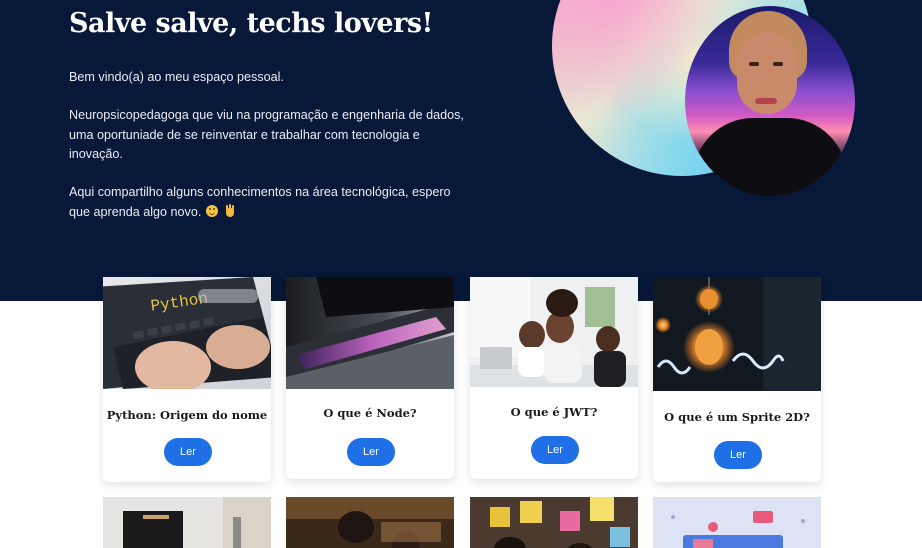 Image resolution: width=922 pixels, height=548 pixels. What do you see at coordinates (187, 415) in the screenshot?
I see `card-title: Python: Origem do nome` at bounding box center [187, 415].